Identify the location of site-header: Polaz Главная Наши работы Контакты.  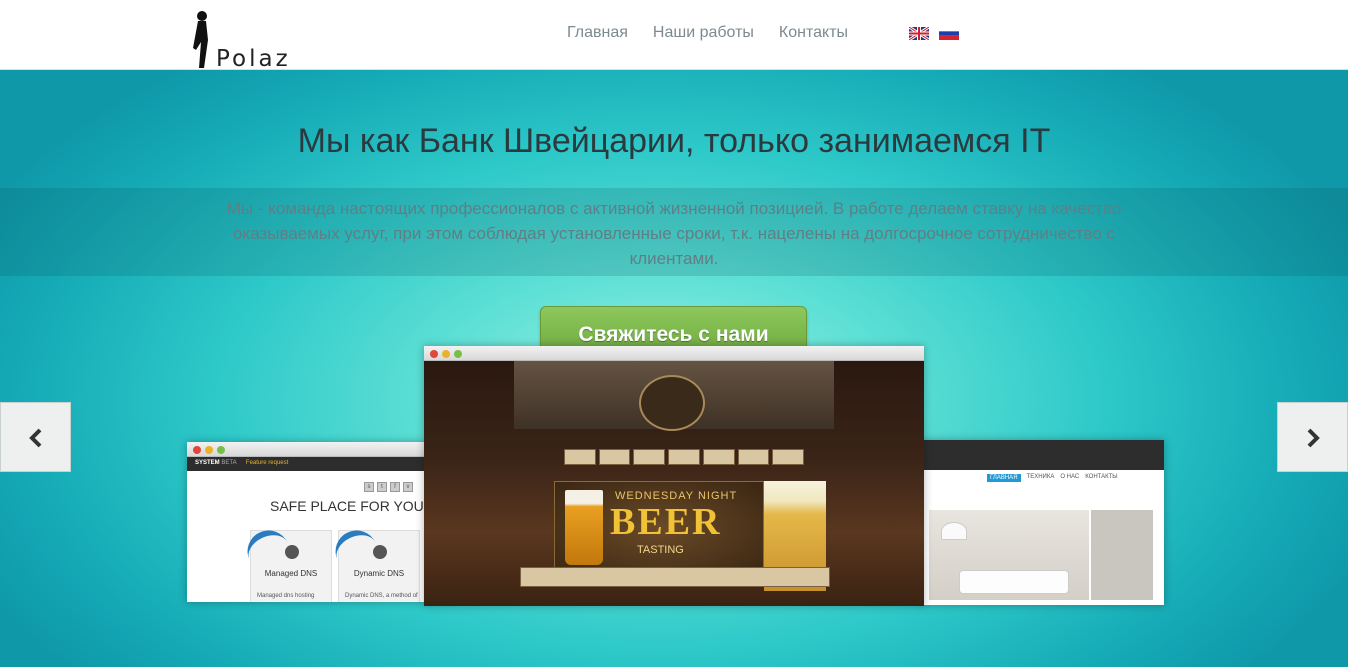
(674, 36).